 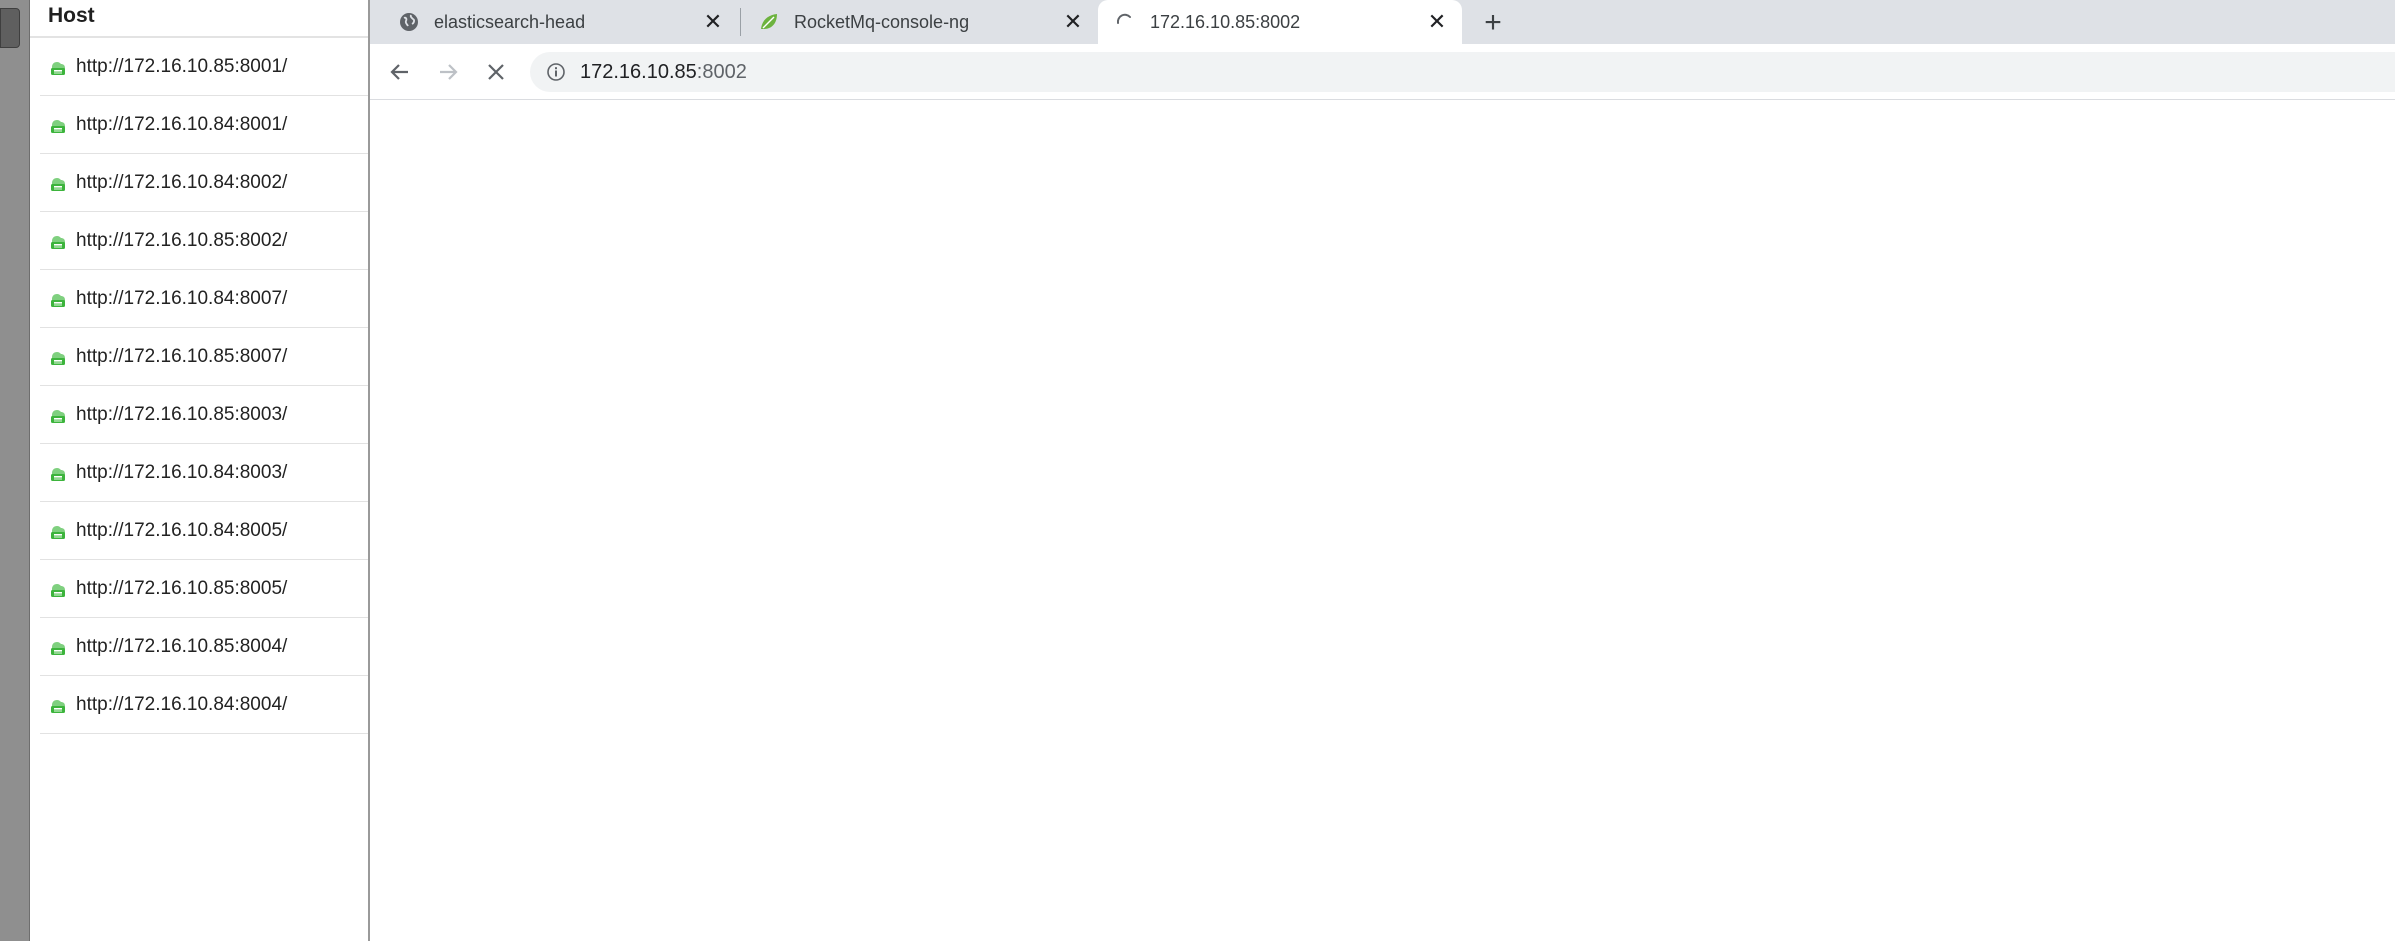 I want to click on host-url: http://172.16.10.85:8007/, so click(x=182, y=356).